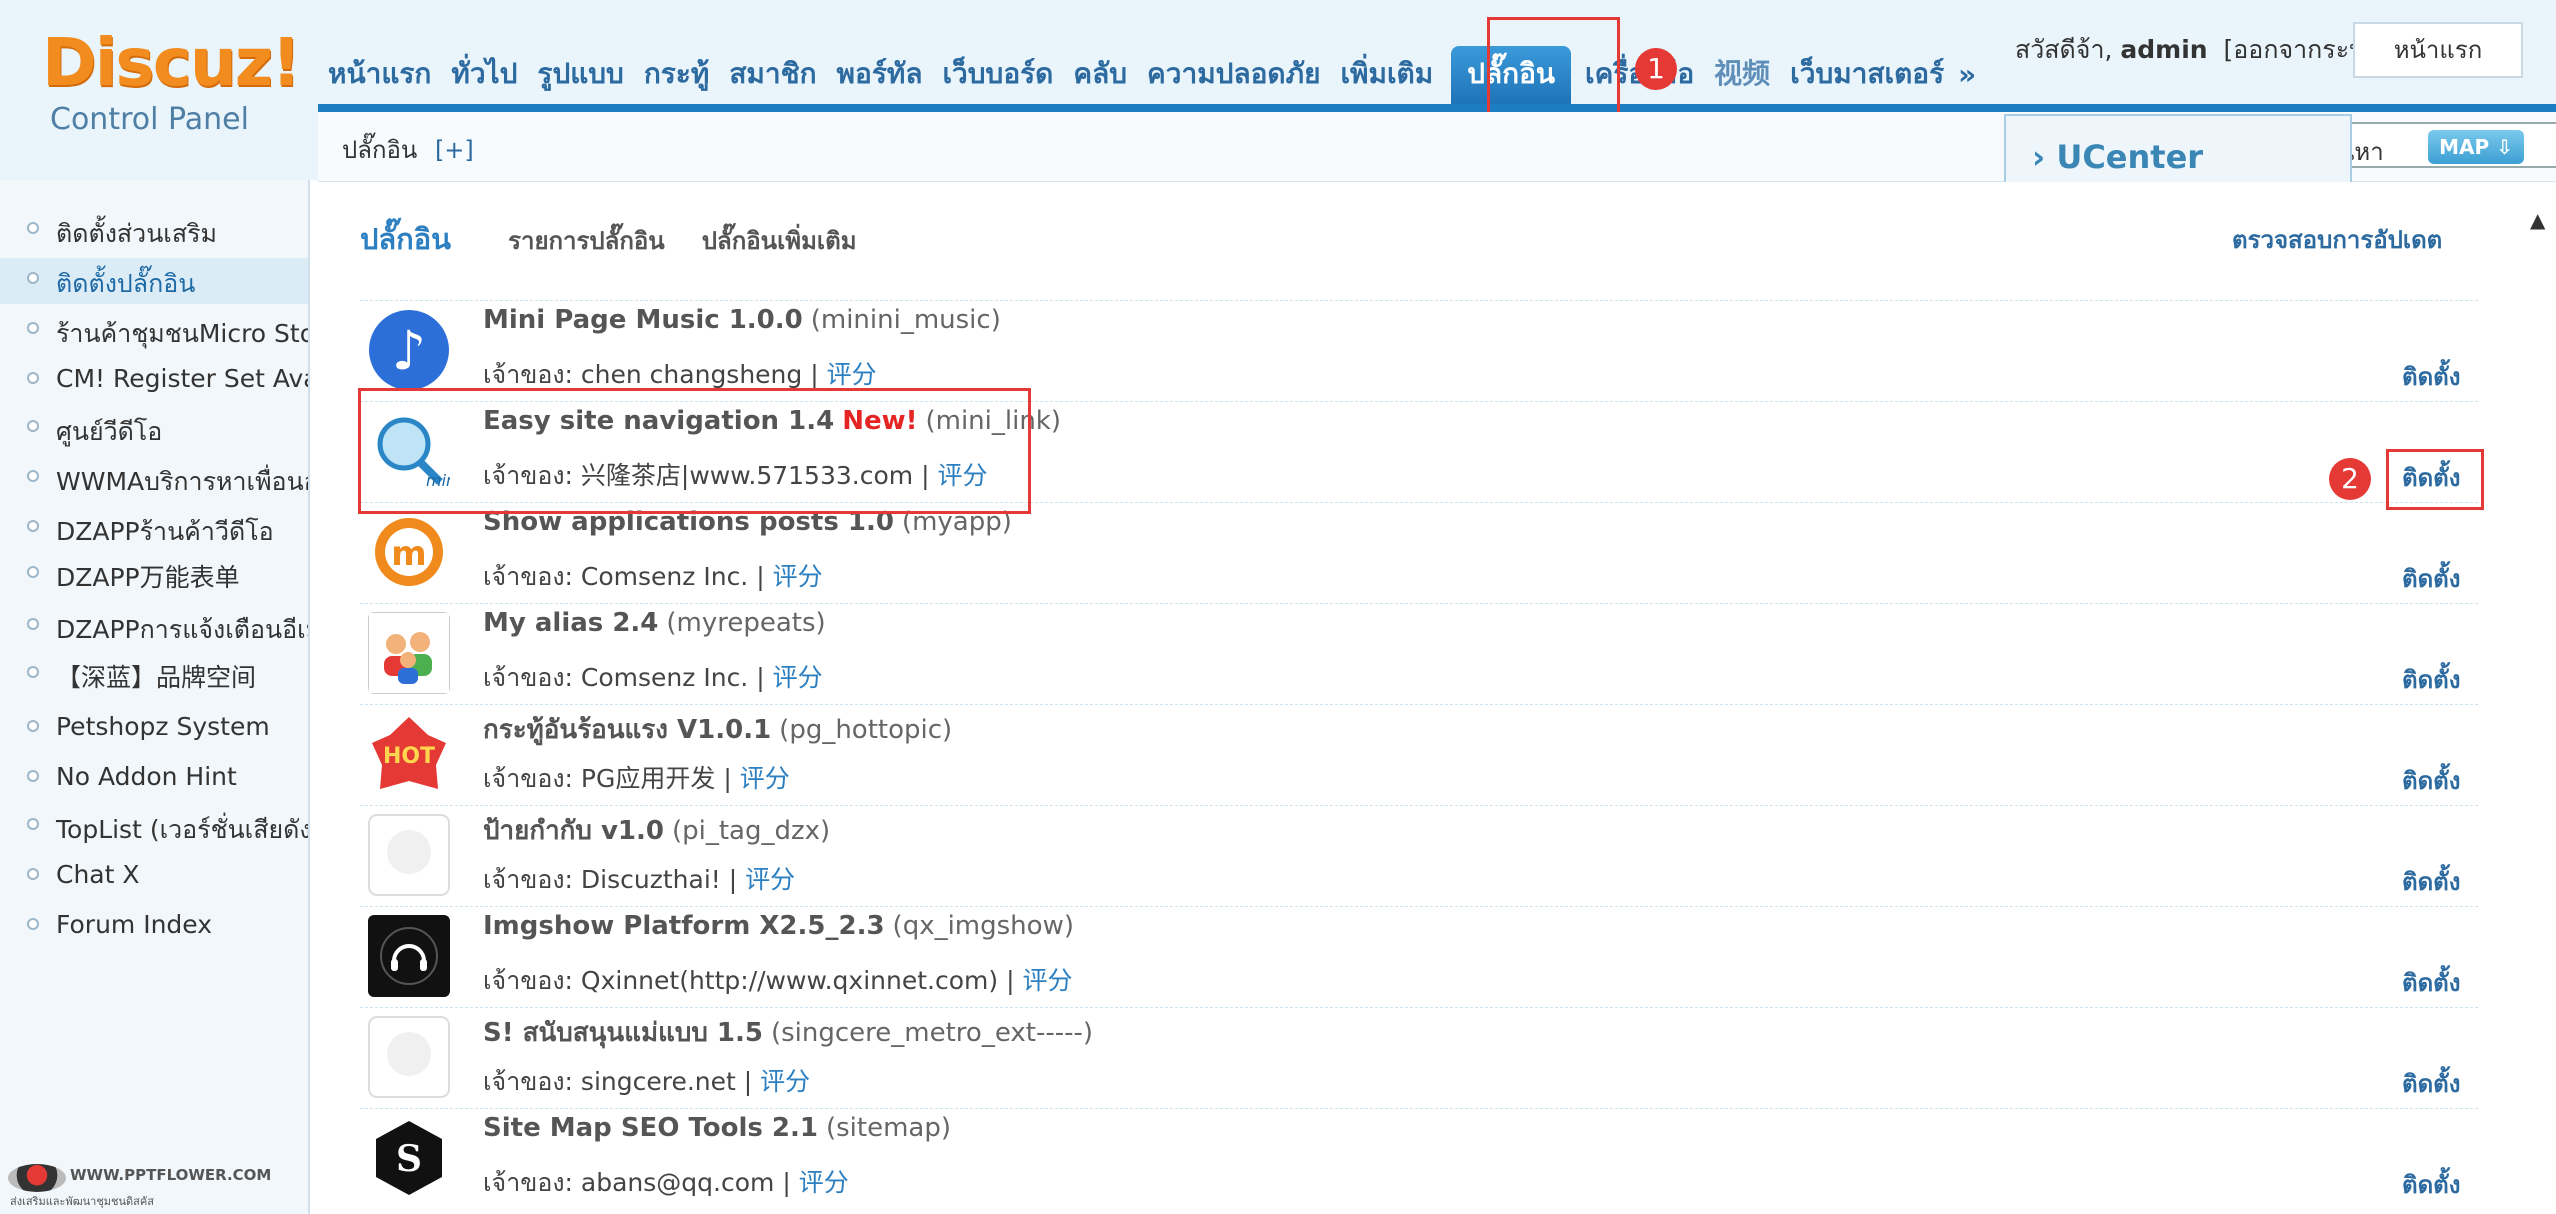 The width and height of the screenshot is (2556, 1214). I want to click on logo-primary: Discuz!, so click(171, 62).